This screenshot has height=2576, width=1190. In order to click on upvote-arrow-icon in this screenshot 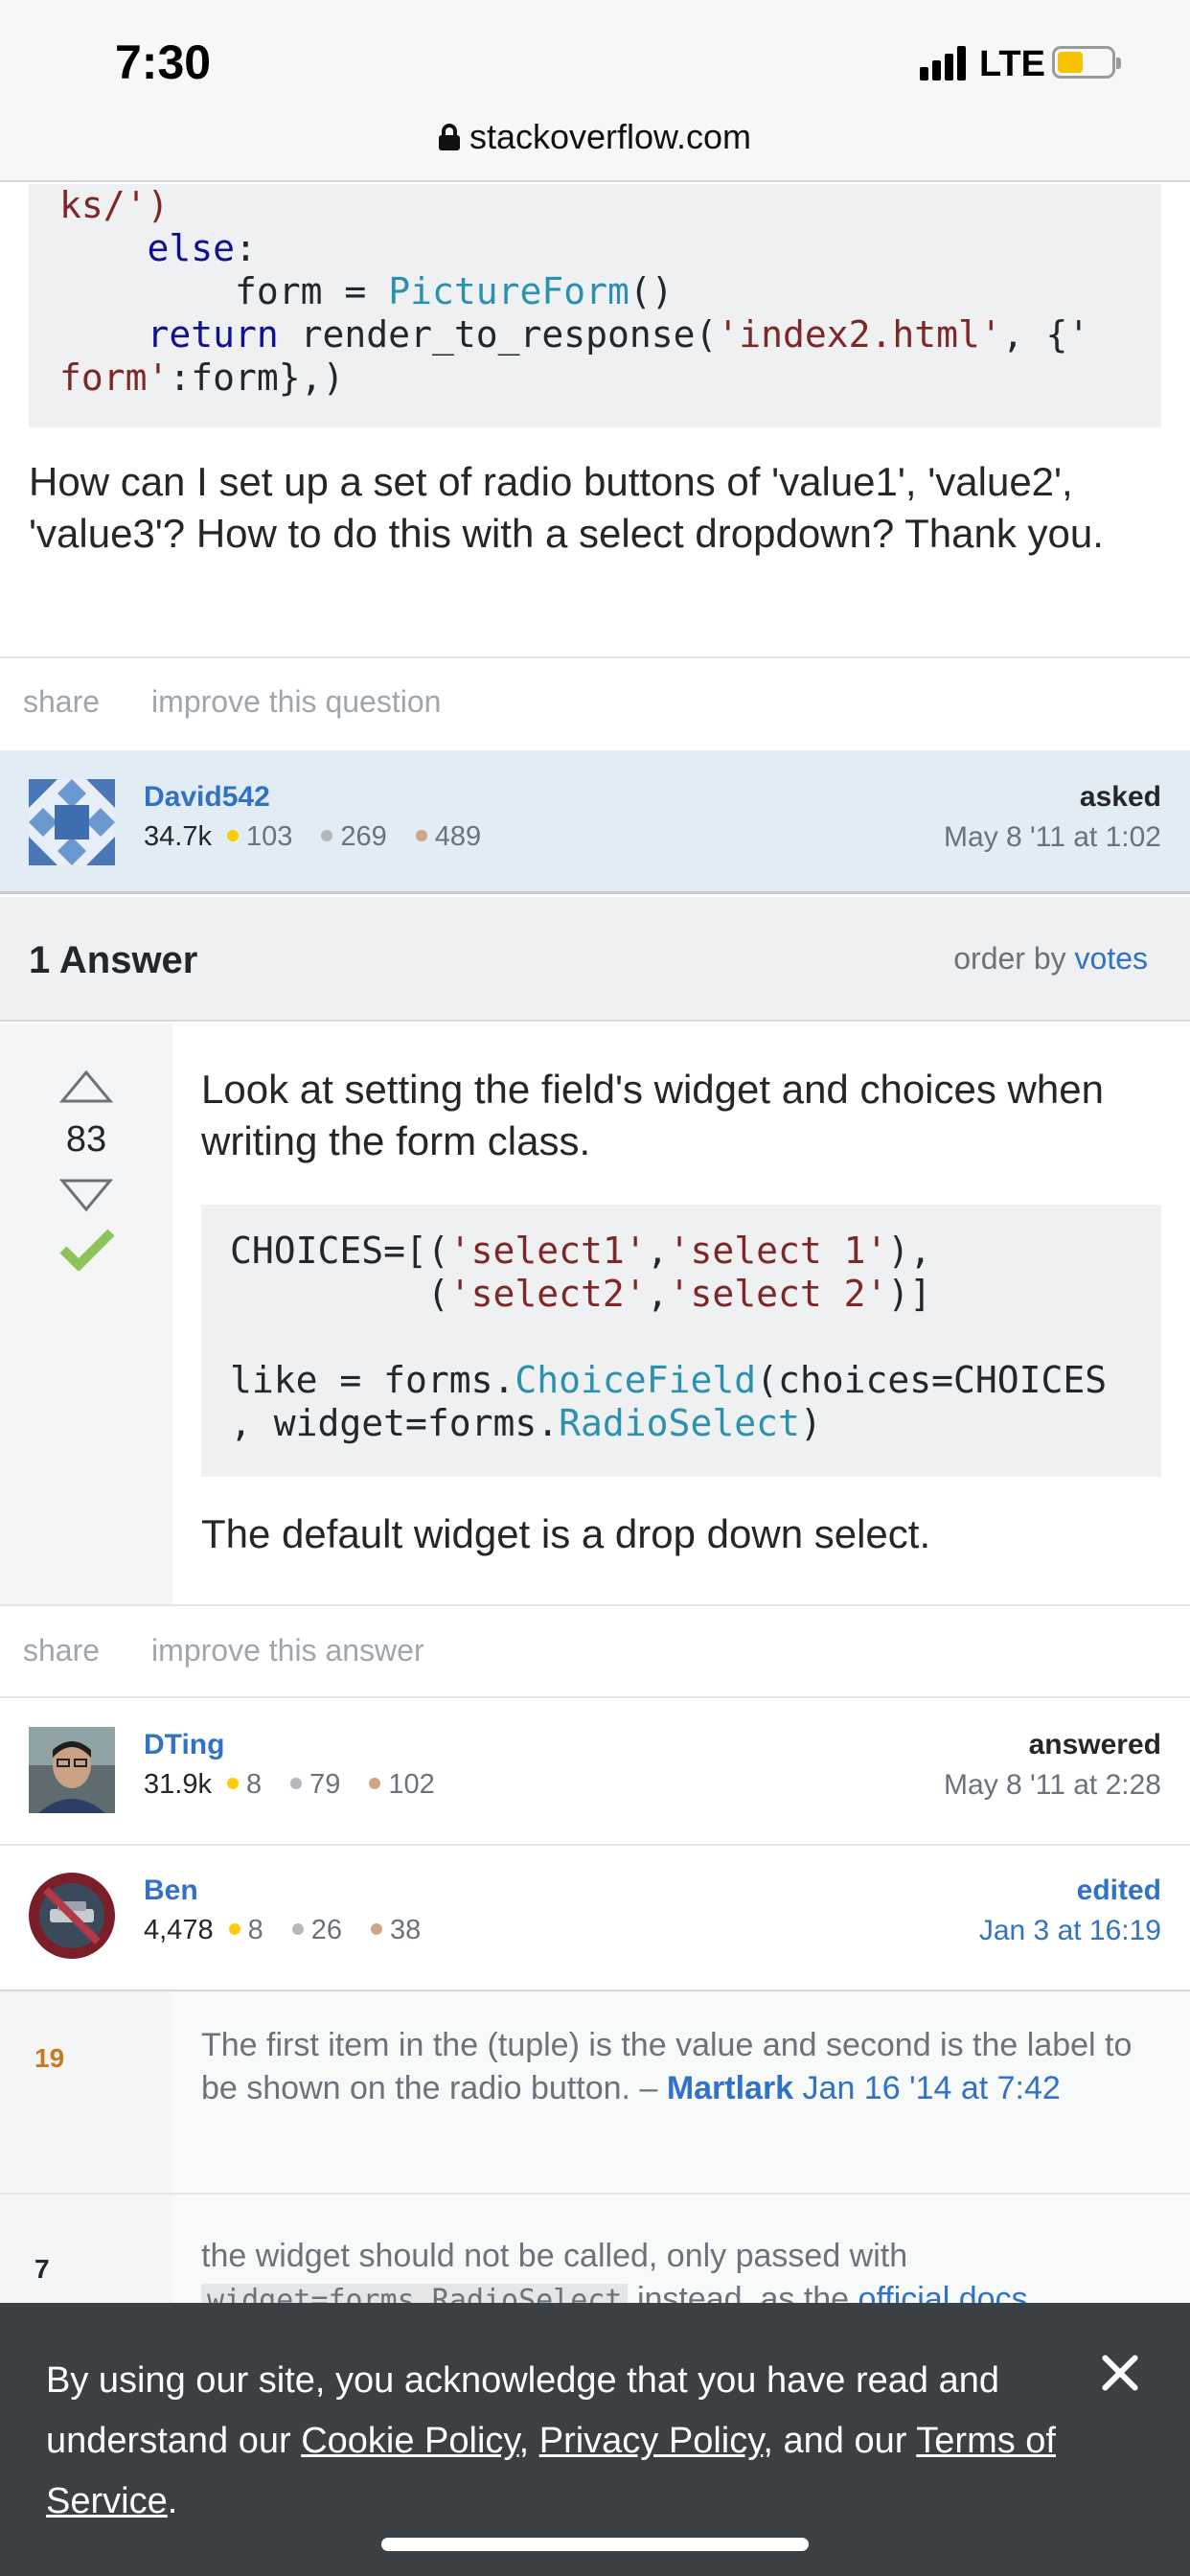, I will do `click(86, 1087)`.